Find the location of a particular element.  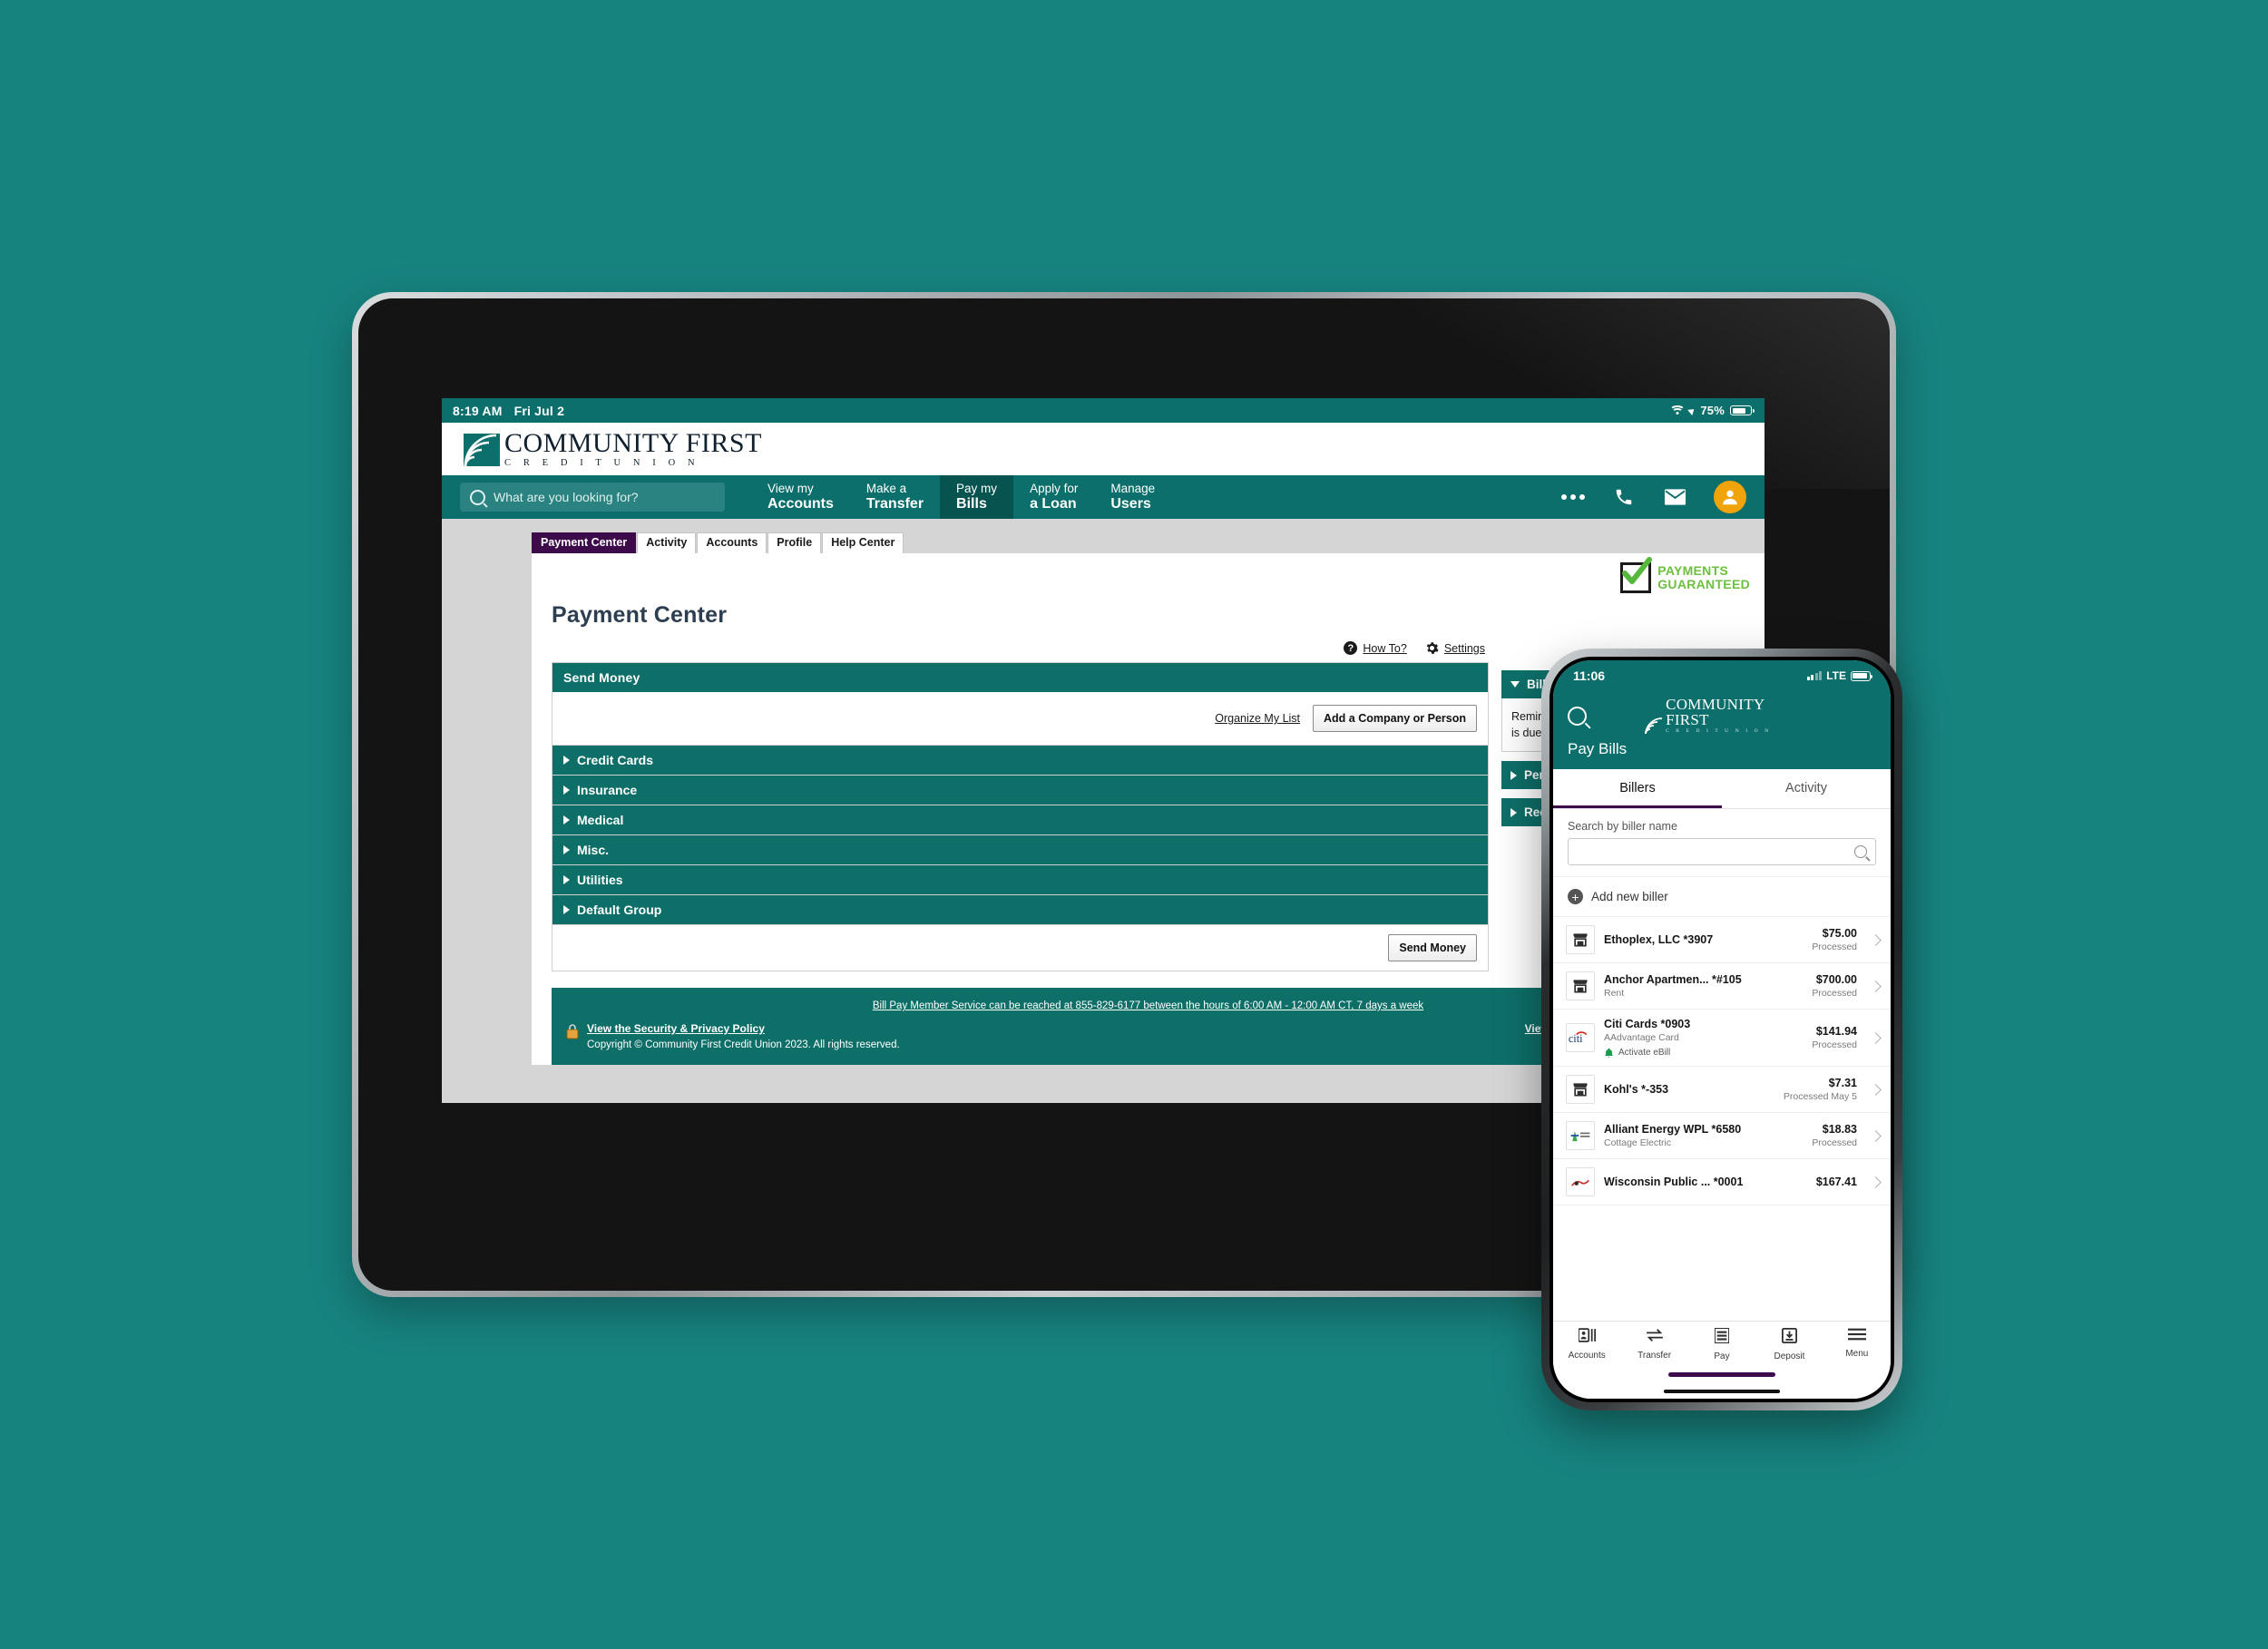

group-medical: Medical is located at coordinates (1021, 820).